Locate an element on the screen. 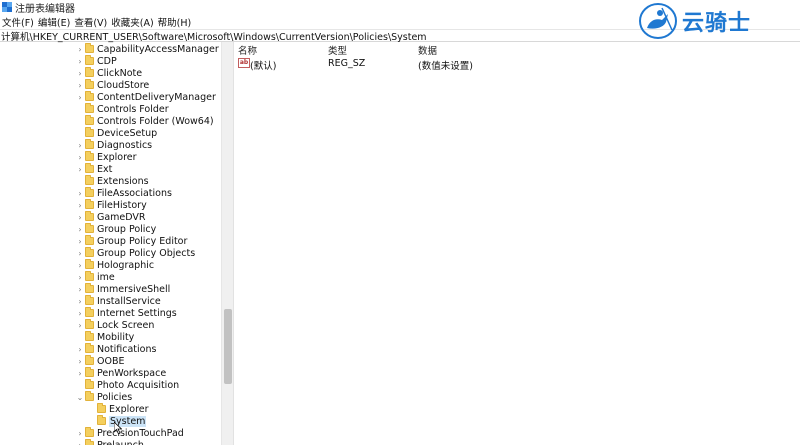 The image size is (800, 445). menu-edit: 编辑(E) is located at coordinates (54, 22).